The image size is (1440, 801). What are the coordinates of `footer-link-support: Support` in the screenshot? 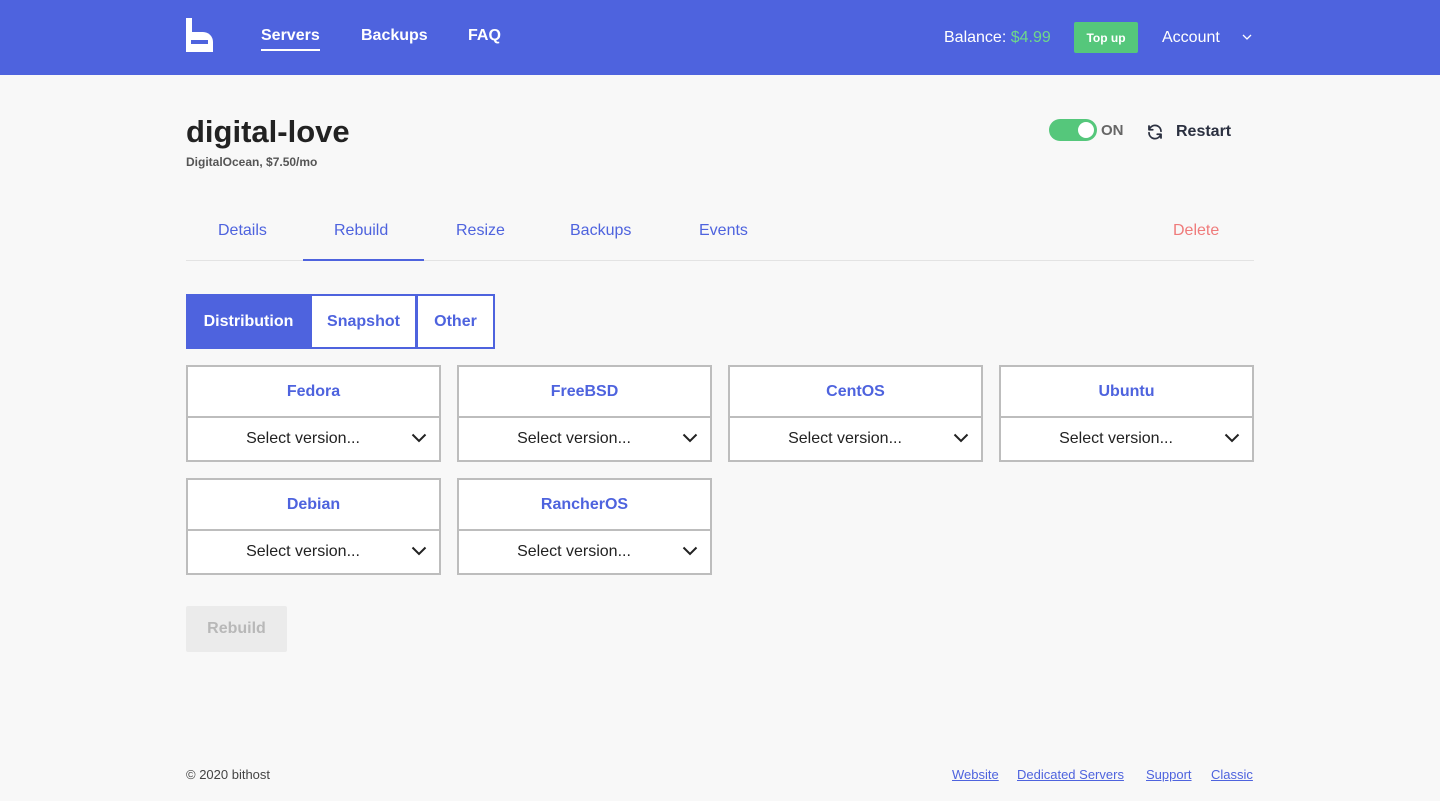 It's located at (1169, 775).